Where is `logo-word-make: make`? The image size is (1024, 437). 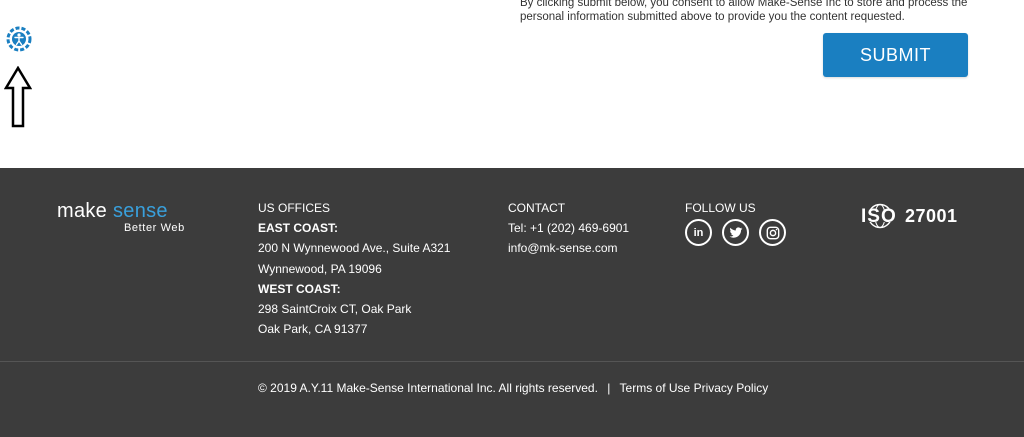 logo-word-make: make is located at coordinates (82, 211).